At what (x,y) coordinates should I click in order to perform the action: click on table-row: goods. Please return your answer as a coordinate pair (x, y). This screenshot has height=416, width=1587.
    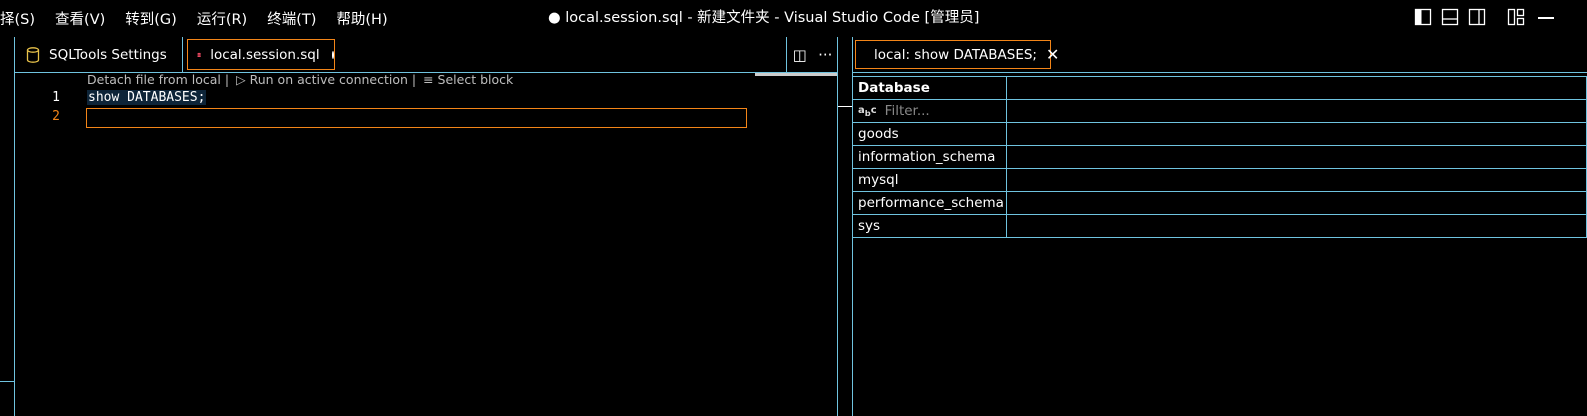
    Looking at the image, I should click on (1219, 134).